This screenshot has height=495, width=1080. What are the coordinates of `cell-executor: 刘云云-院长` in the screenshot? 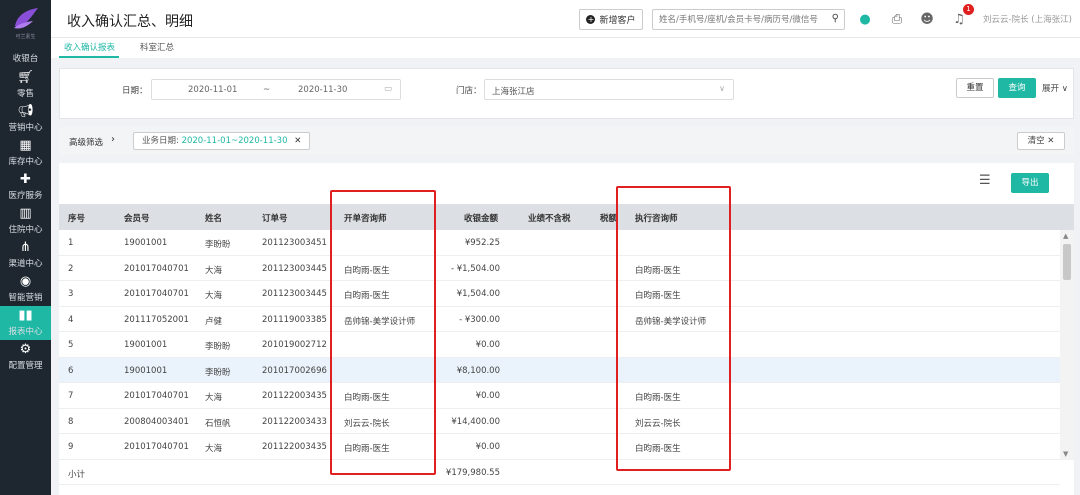 It's located at (658, 423).